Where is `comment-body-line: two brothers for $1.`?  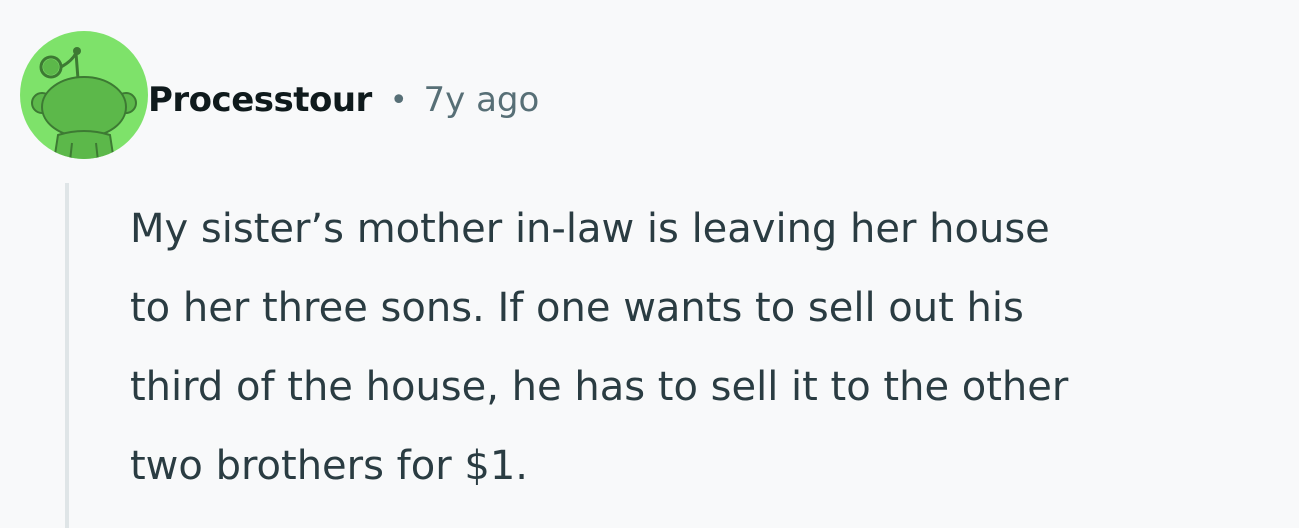
comment-body-line: two brothers for $1. is located at coordinates (329, 466).